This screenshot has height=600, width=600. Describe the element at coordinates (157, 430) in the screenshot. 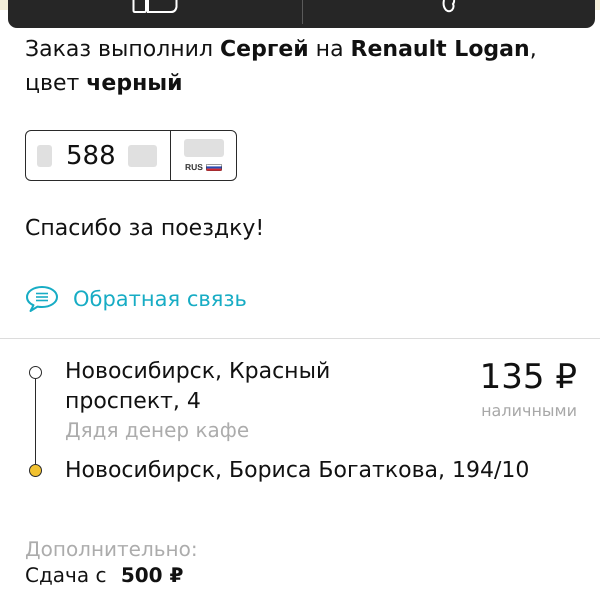

I see `place-note: Дядя денер кафе` at that location.